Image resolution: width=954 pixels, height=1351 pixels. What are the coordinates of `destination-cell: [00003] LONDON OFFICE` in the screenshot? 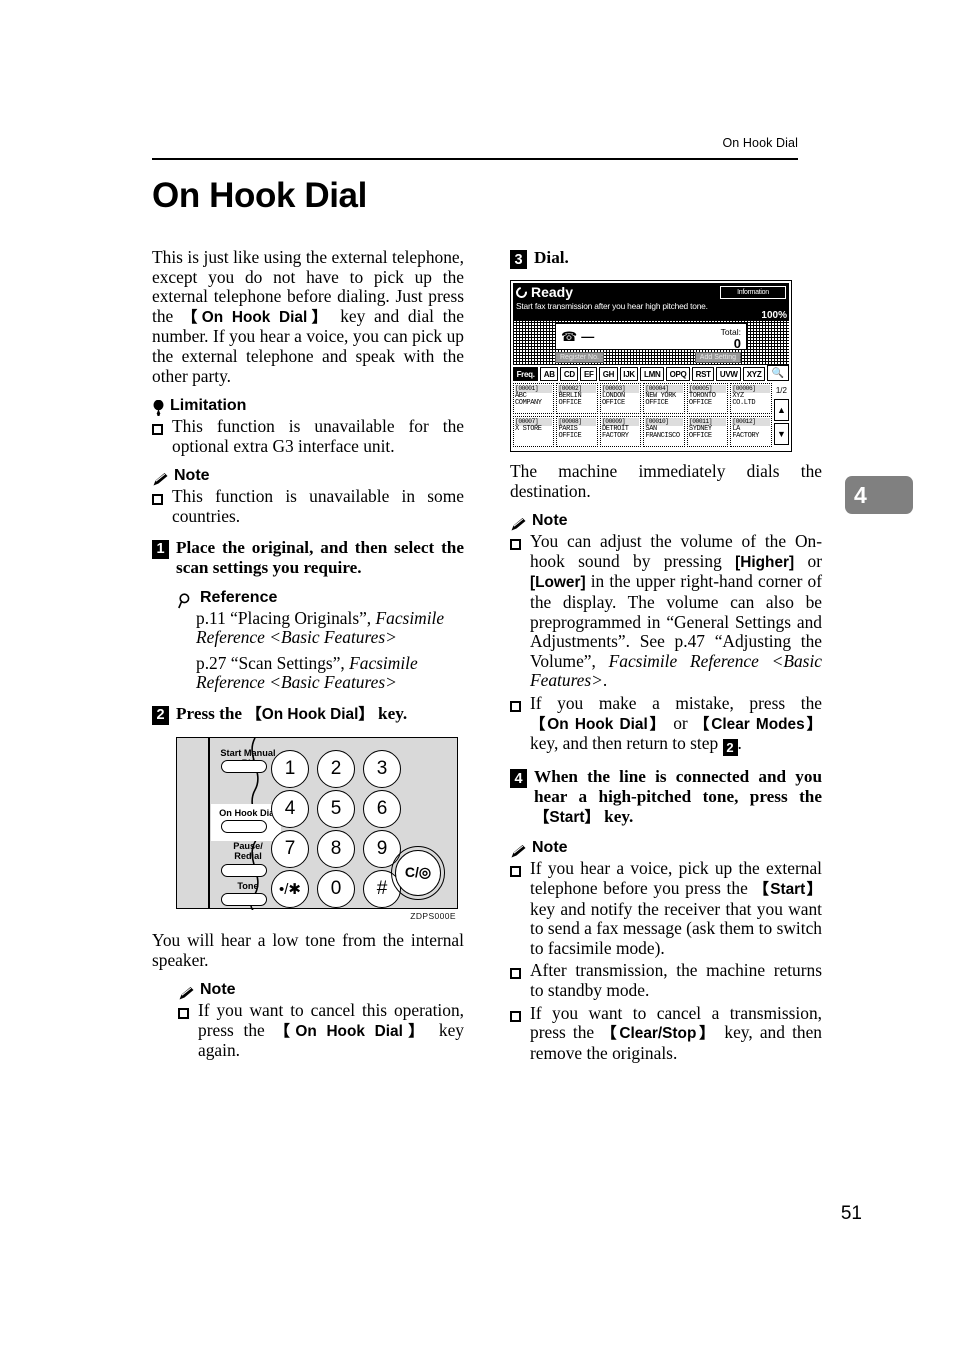 It's located at (620, 398).